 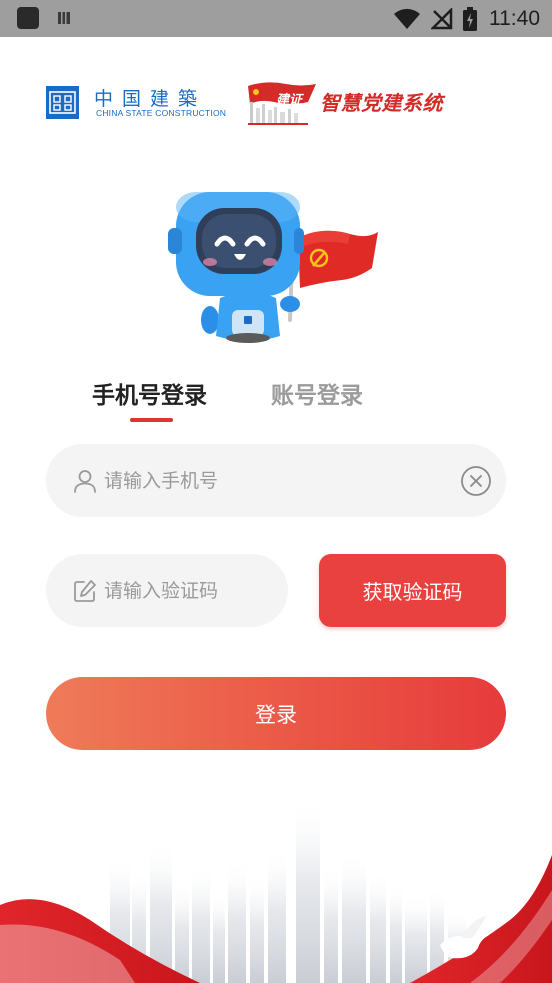 I want to click on phone-field, so click(x=276, y=480).